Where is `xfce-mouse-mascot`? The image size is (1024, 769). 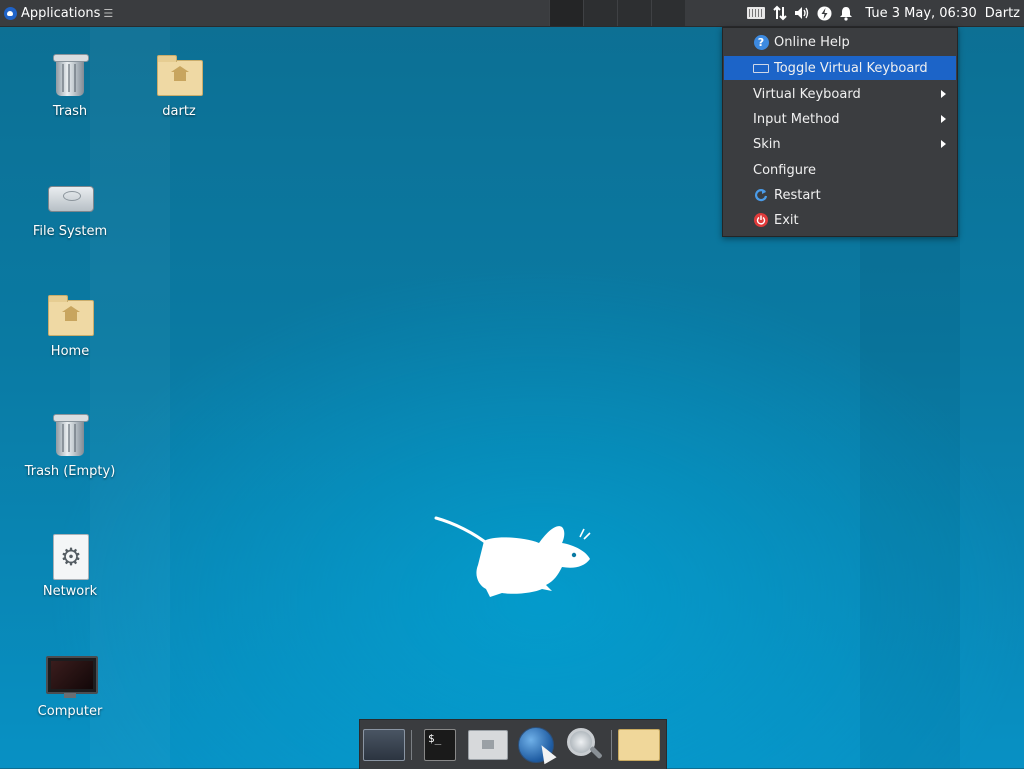
xfce-mouse-mascot is located at coordinates (512, 556).